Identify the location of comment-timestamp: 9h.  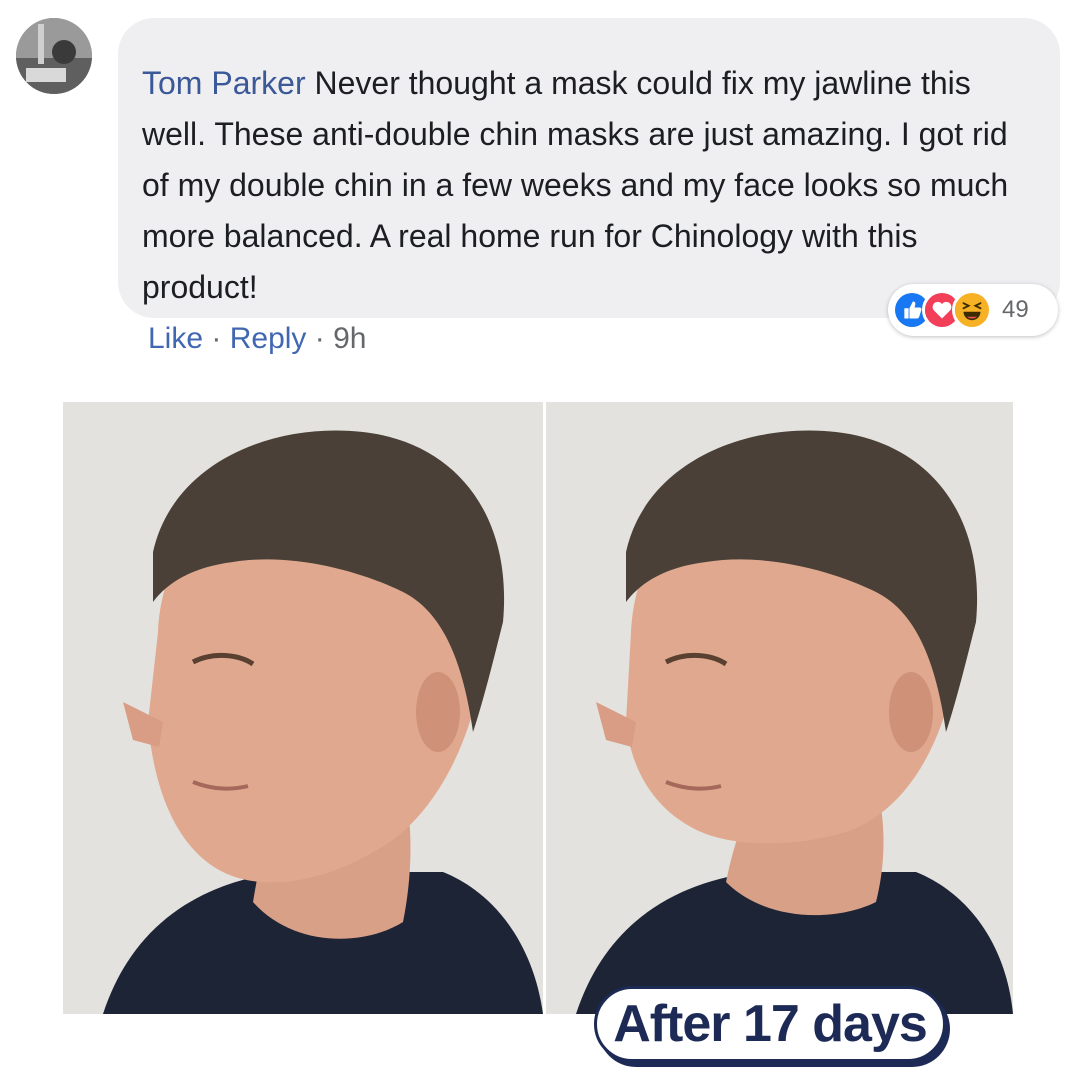
(349, 338).